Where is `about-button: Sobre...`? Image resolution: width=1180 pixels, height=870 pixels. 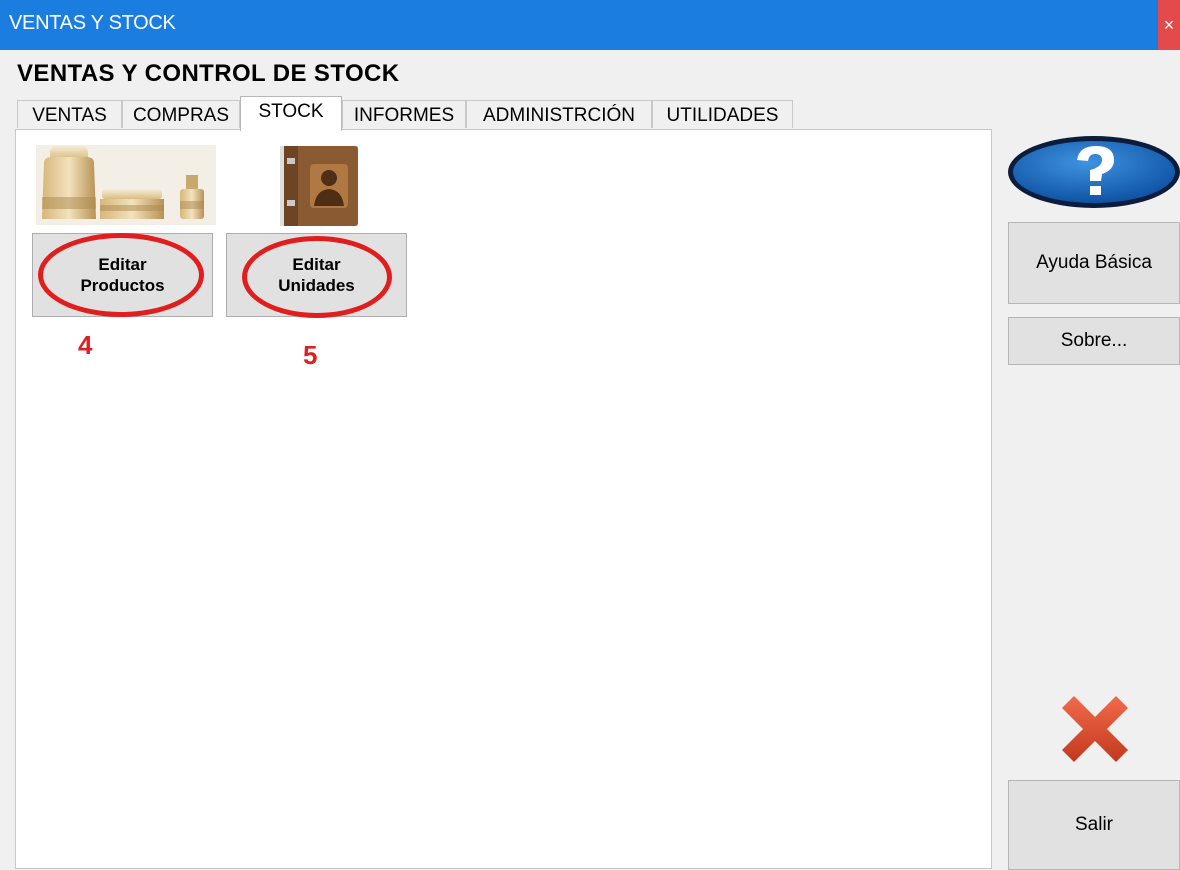
about-button: Sobre... is located at coordinates (1094, 341).